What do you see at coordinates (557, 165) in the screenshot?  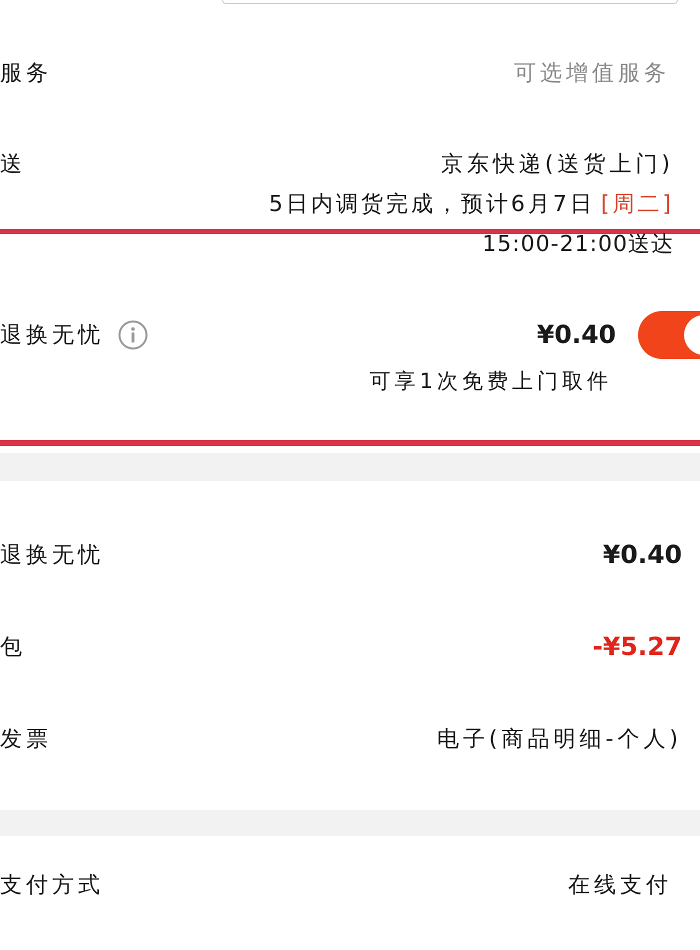 I see `delivery-method: 京东快递(送货上门)` at bounding box center [557, 165].